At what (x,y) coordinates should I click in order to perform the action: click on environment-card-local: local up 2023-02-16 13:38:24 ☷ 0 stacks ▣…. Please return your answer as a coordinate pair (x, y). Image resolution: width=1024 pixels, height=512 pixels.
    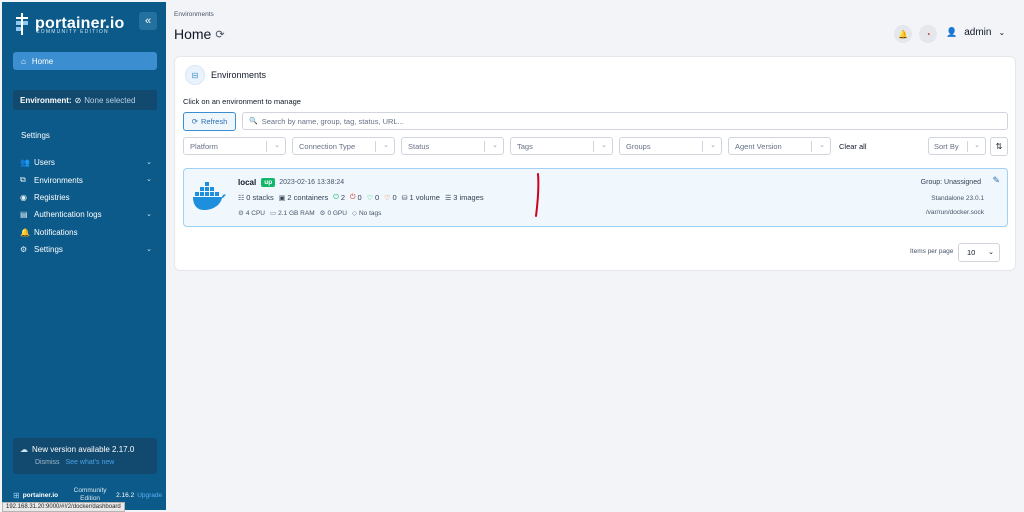
    Looking at the image, I should click on (595, 197).